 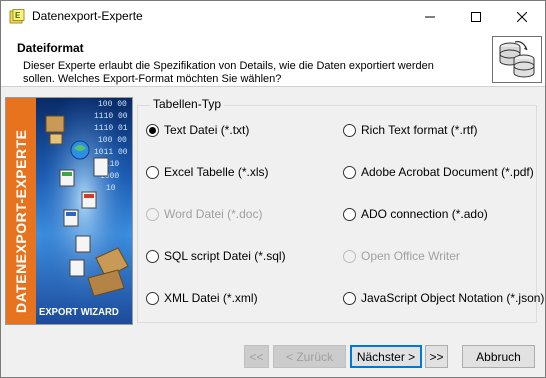 I want to click on minimize-icon, so click(x=430, y=16).